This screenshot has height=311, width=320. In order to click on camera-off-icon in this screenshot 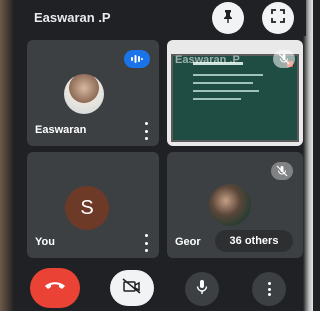, I will do `click(132, 288)`.